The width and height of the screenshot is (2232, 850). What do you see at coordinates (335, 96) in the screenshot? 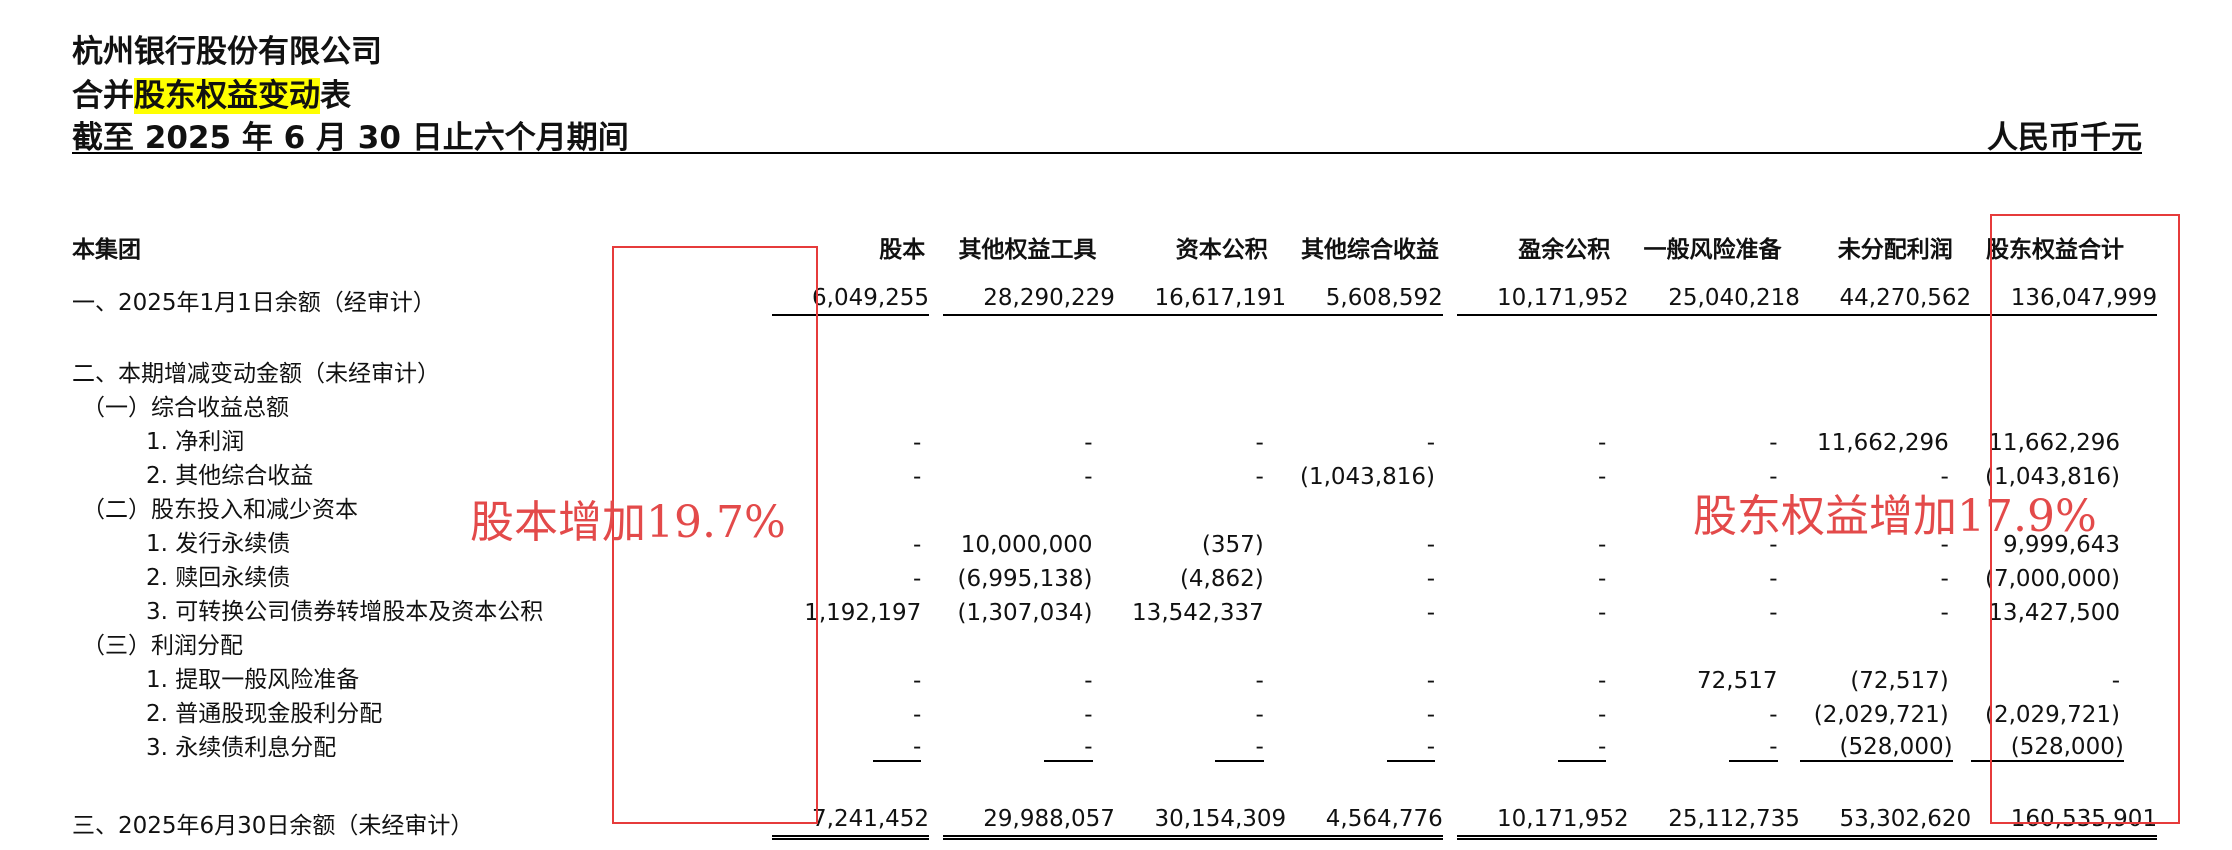
I see `title-suffix: 表` at bounding box center [335, 96].